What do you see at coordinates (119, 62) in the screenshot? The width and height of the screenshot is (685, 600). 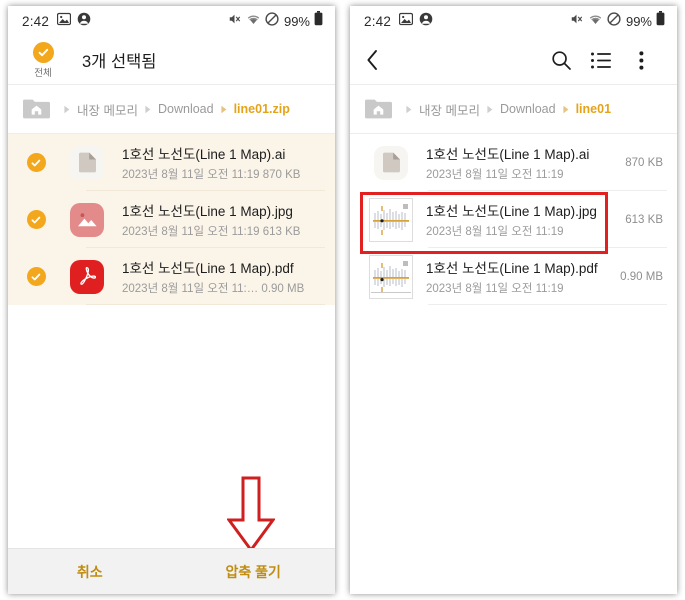 I see `selection-count-title: 3개 선택됨` at bounding box center [119, 62].